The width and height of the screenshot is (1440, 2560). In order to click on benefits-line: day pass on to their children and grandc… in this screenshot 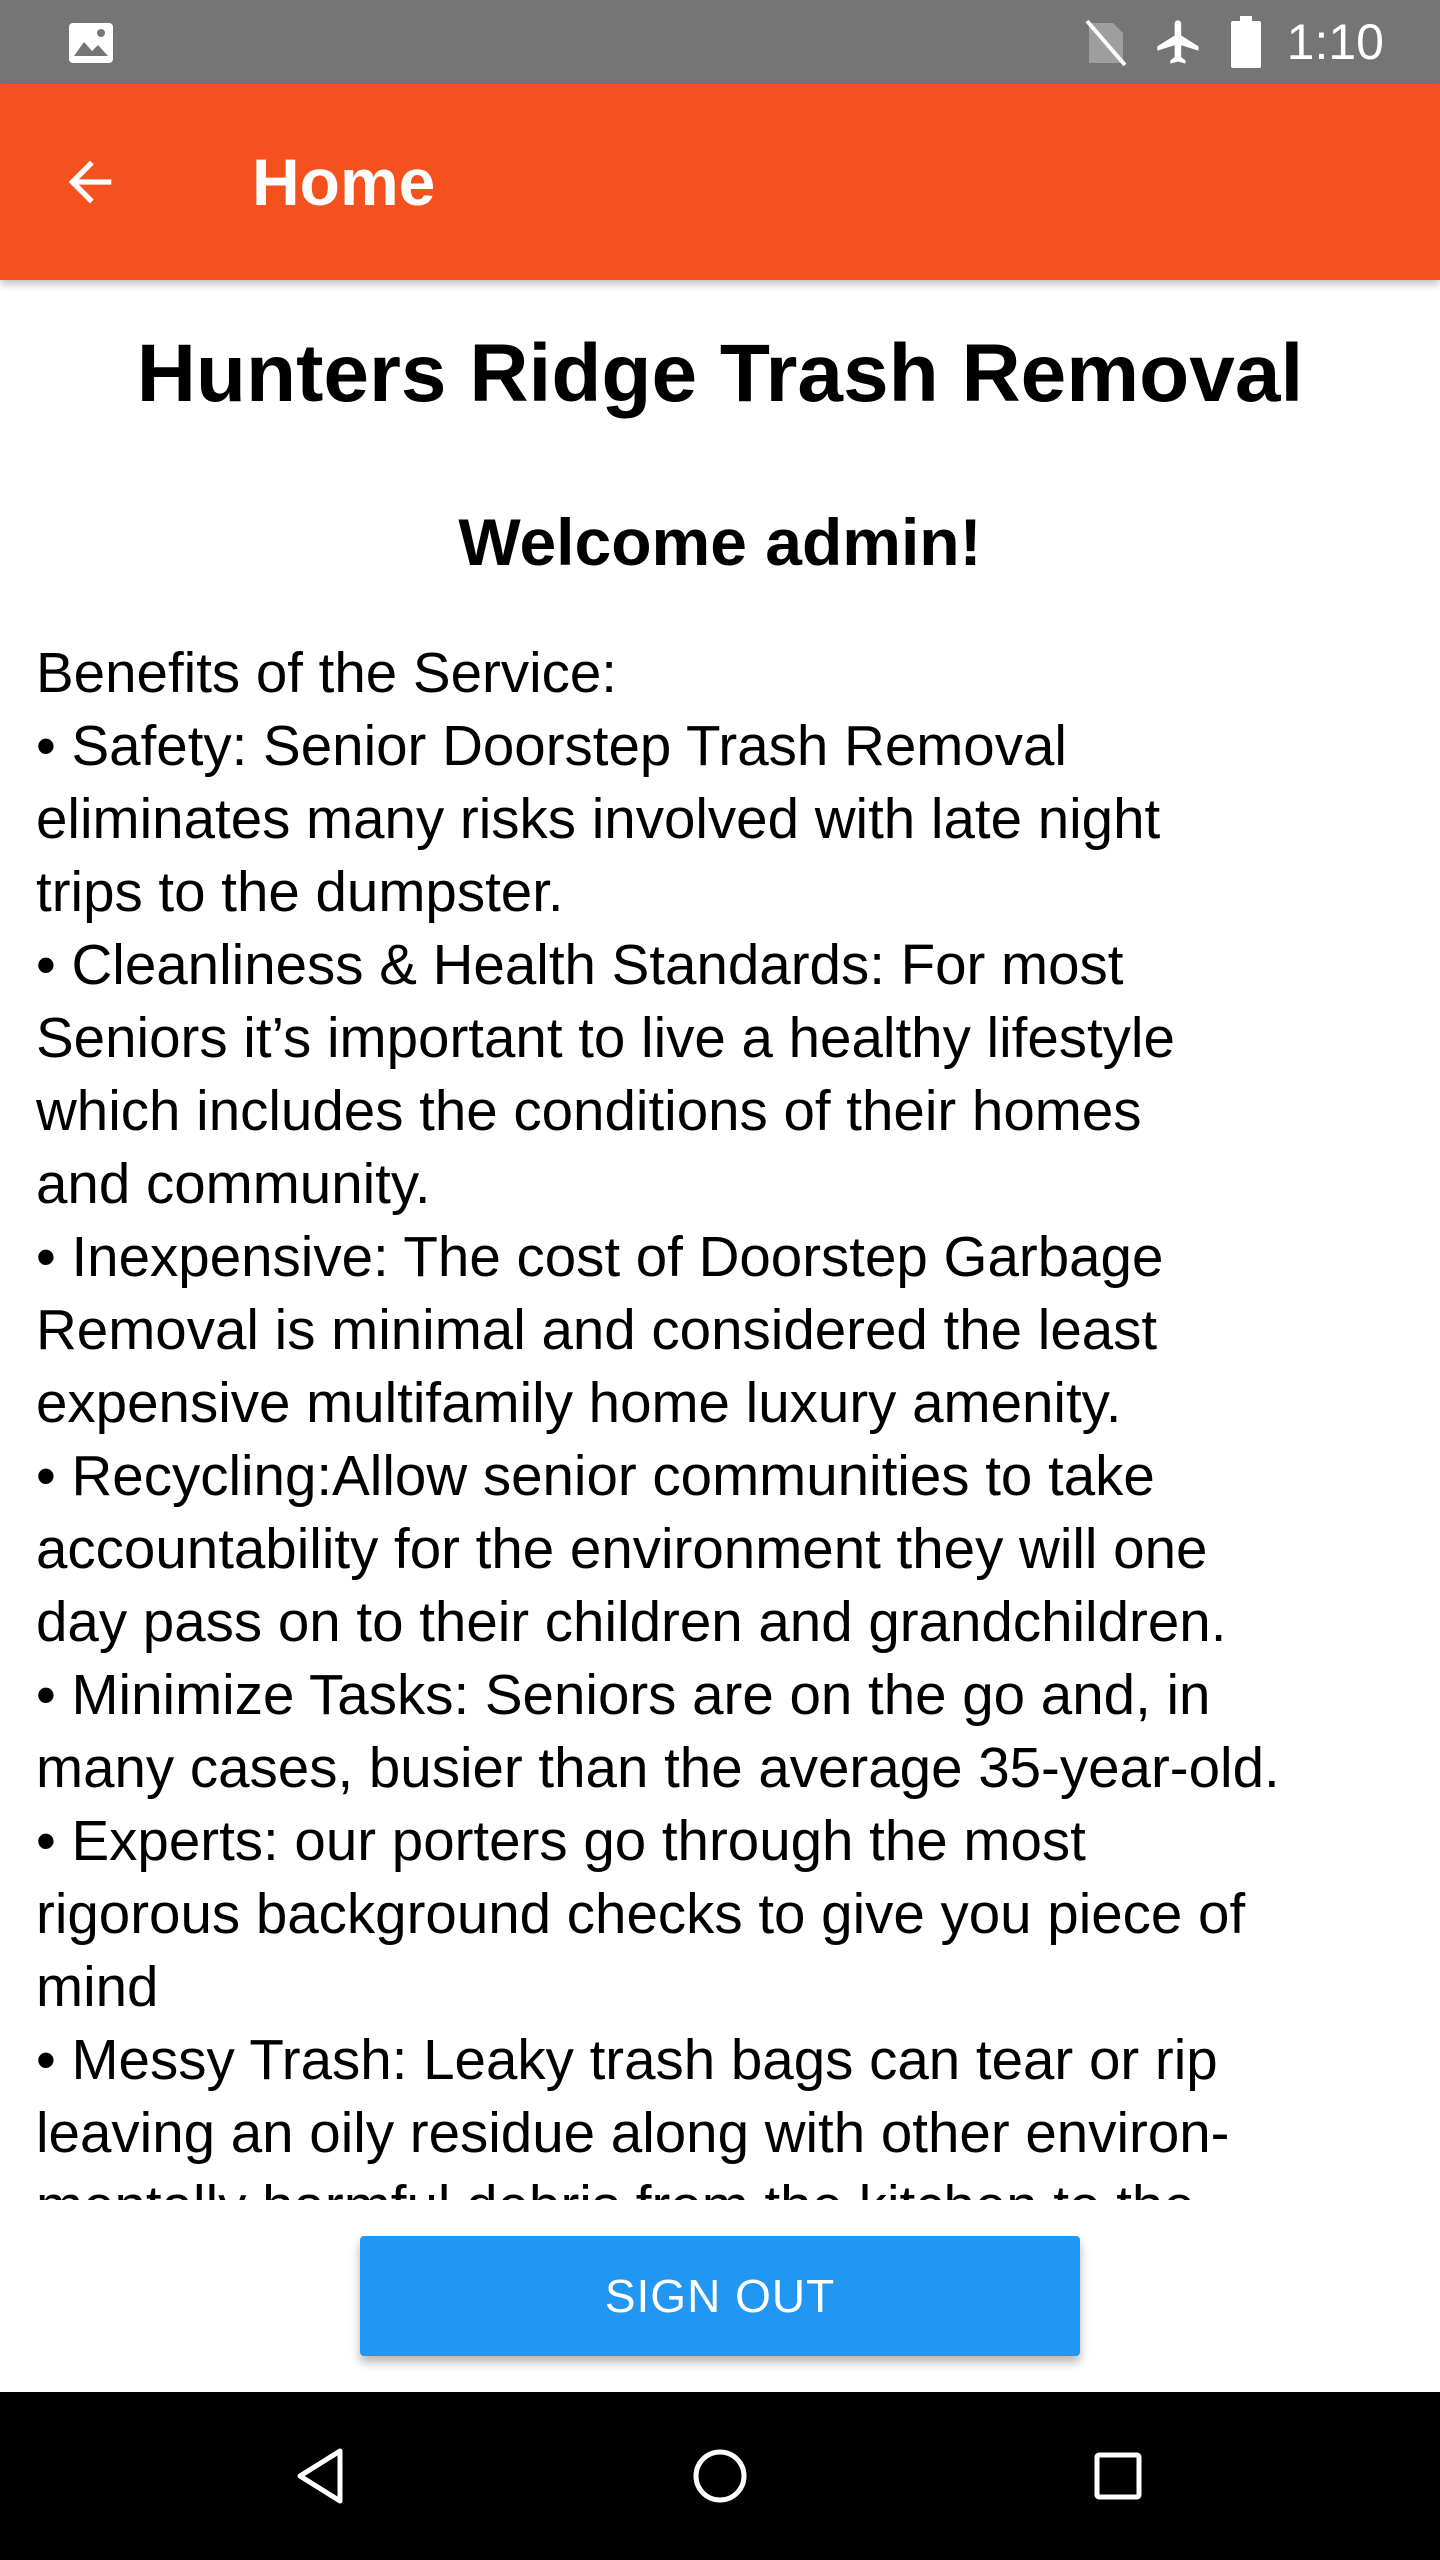, I will do `click(631, 1621)`.